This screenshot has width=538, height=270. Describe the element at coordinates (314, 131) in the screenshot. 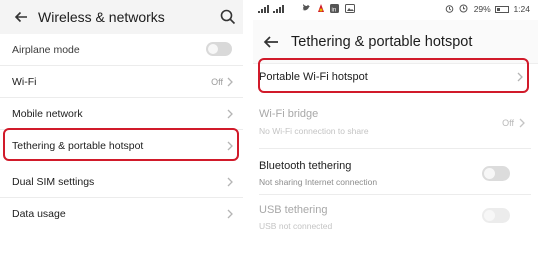

I see `wifi-bridge-subtitle: No Wi-Fi connection to share` at that location.